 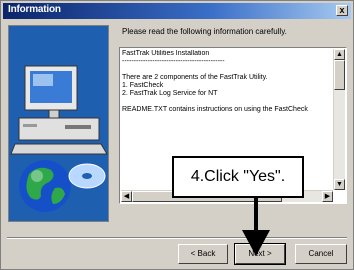 I want to click on cancel-button: Cancel, so click(x=321, y=254).